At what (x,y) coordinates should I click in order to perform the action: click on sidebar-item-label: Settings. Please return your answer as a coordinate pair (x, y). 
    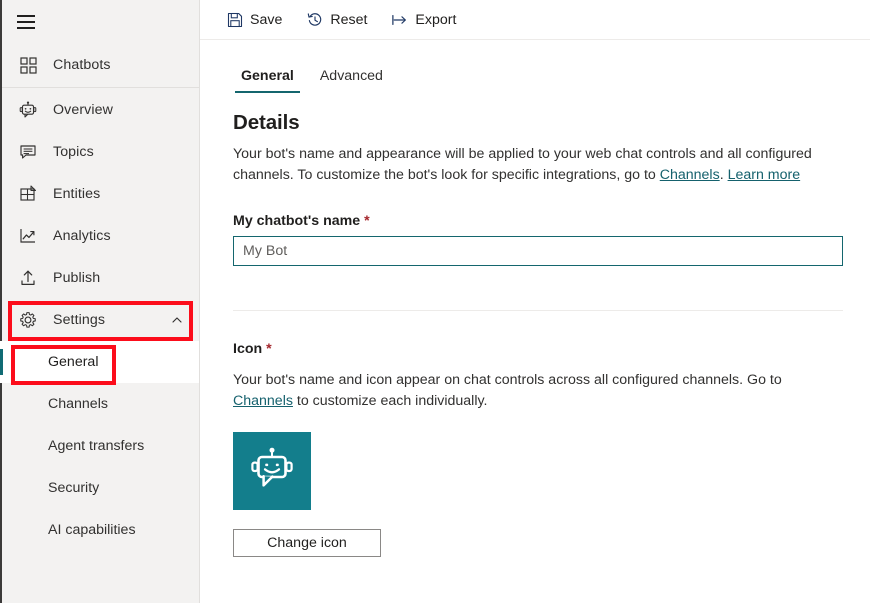
    Looking at the image, I should click on (79, 320).